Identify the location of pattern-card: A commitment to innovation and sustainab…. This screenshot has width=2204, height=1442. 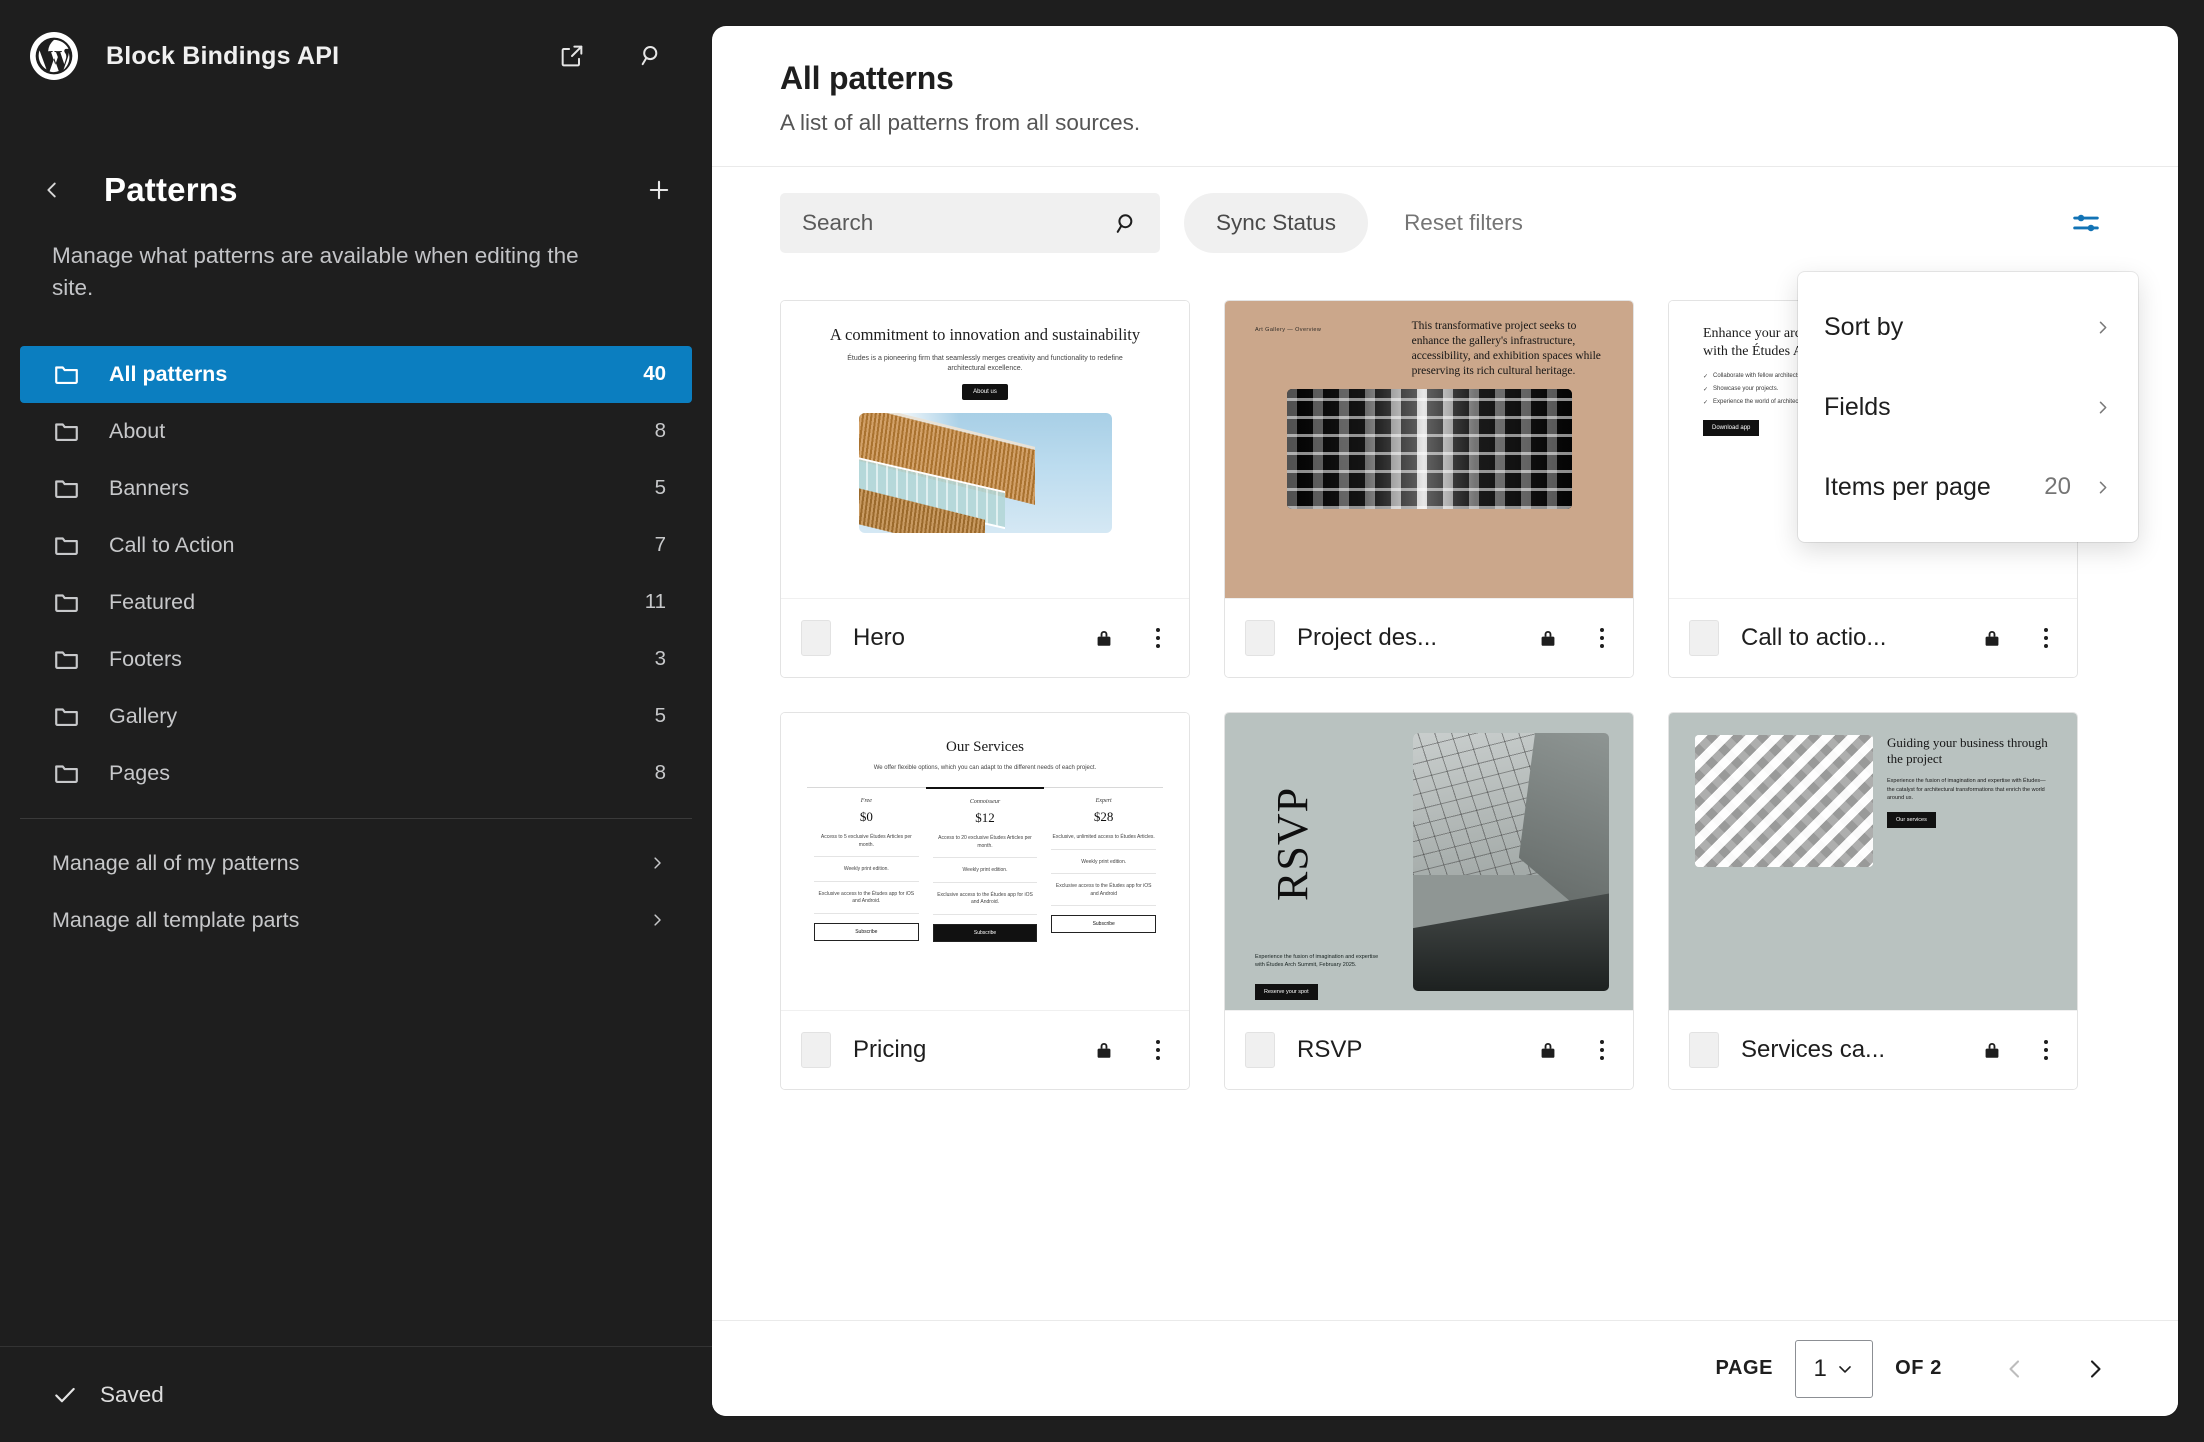
(985, 489).